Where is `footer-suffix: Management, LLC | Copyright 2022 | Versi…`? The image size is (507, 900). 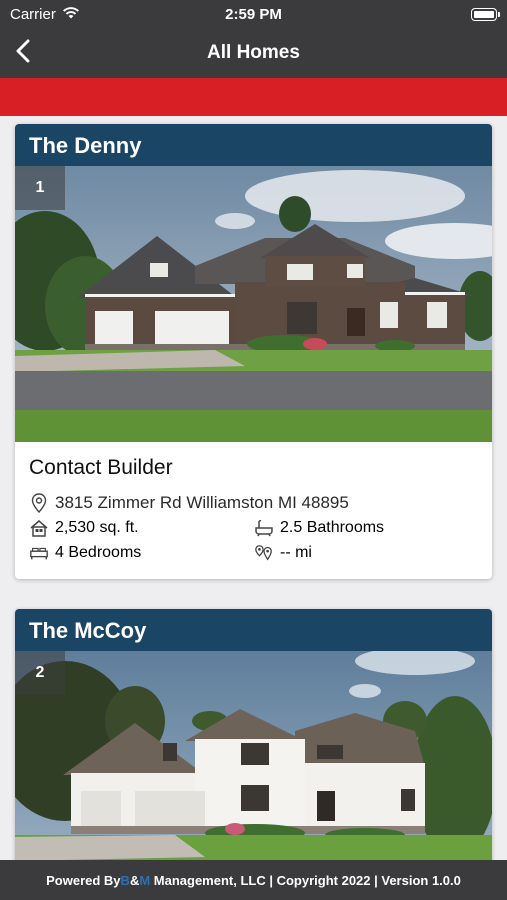 footer-suffix: Management, LLC | Copyright 2022 | Versi… is located at coordinates (305, 880).